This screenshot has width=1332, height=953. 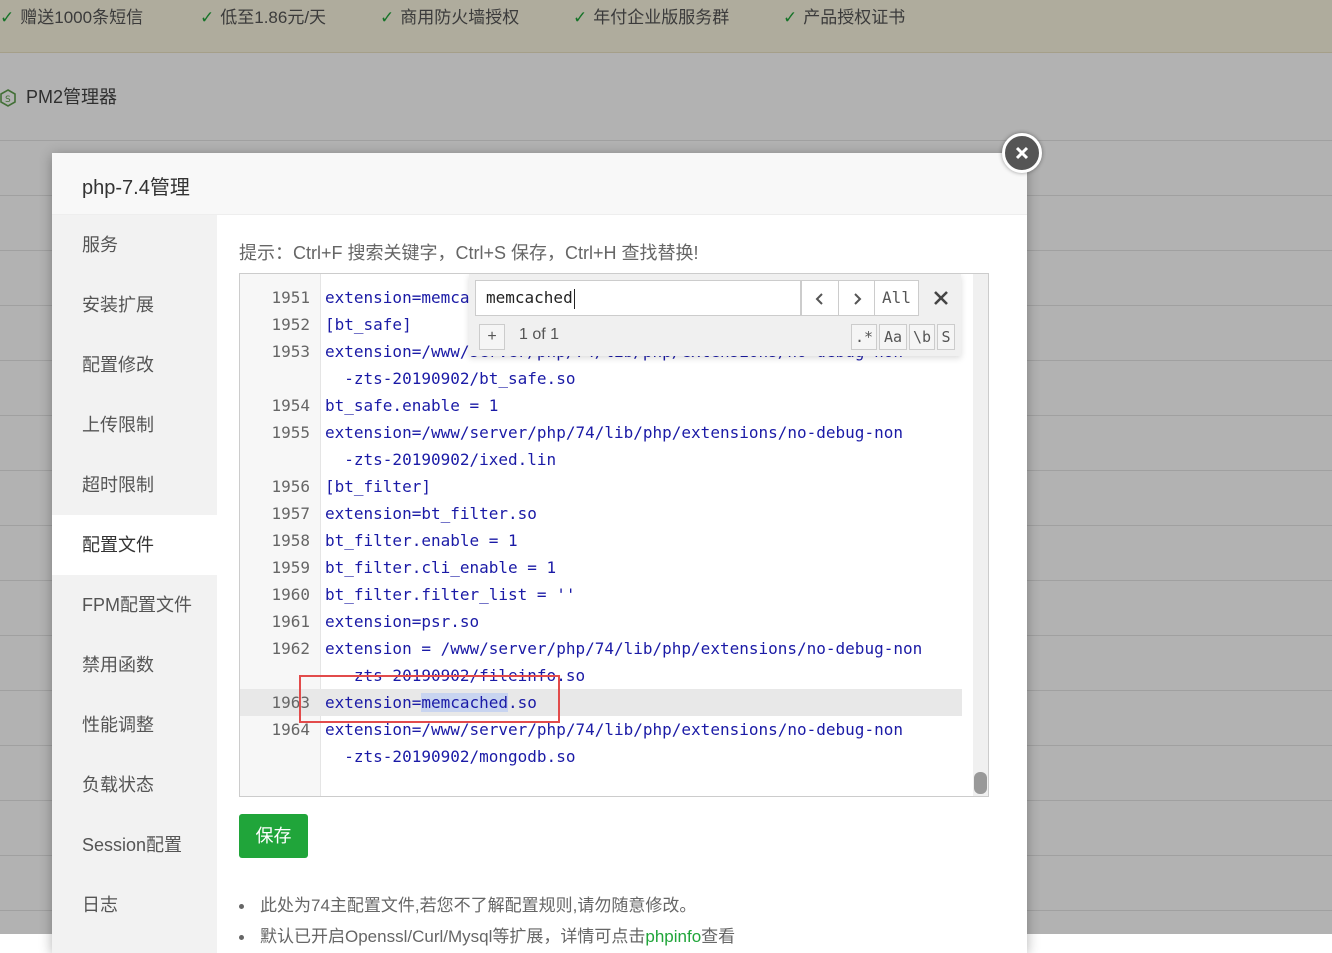 I want to click on close-icon, so click(x=1022, y=153).